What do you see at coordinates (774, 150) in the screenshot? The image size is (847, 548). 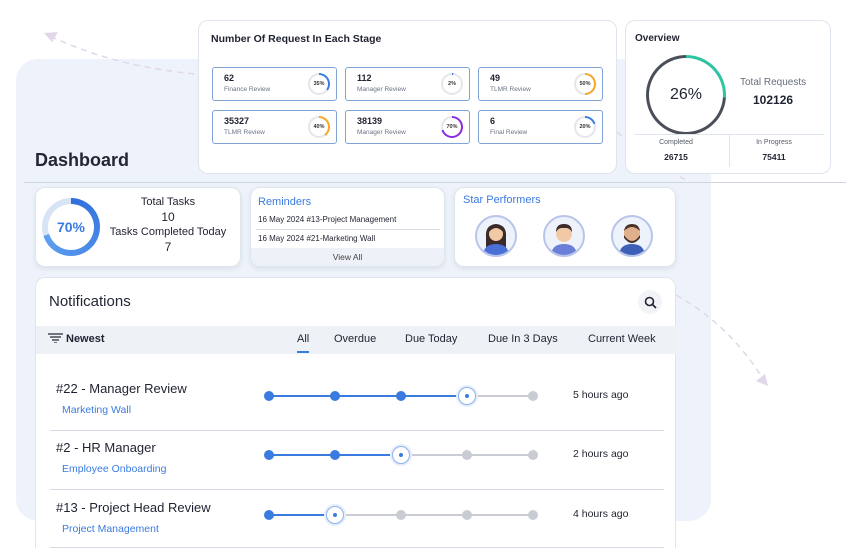 I see `in-progress-stat: In Progress 75411` at bounding box center [774, 150].